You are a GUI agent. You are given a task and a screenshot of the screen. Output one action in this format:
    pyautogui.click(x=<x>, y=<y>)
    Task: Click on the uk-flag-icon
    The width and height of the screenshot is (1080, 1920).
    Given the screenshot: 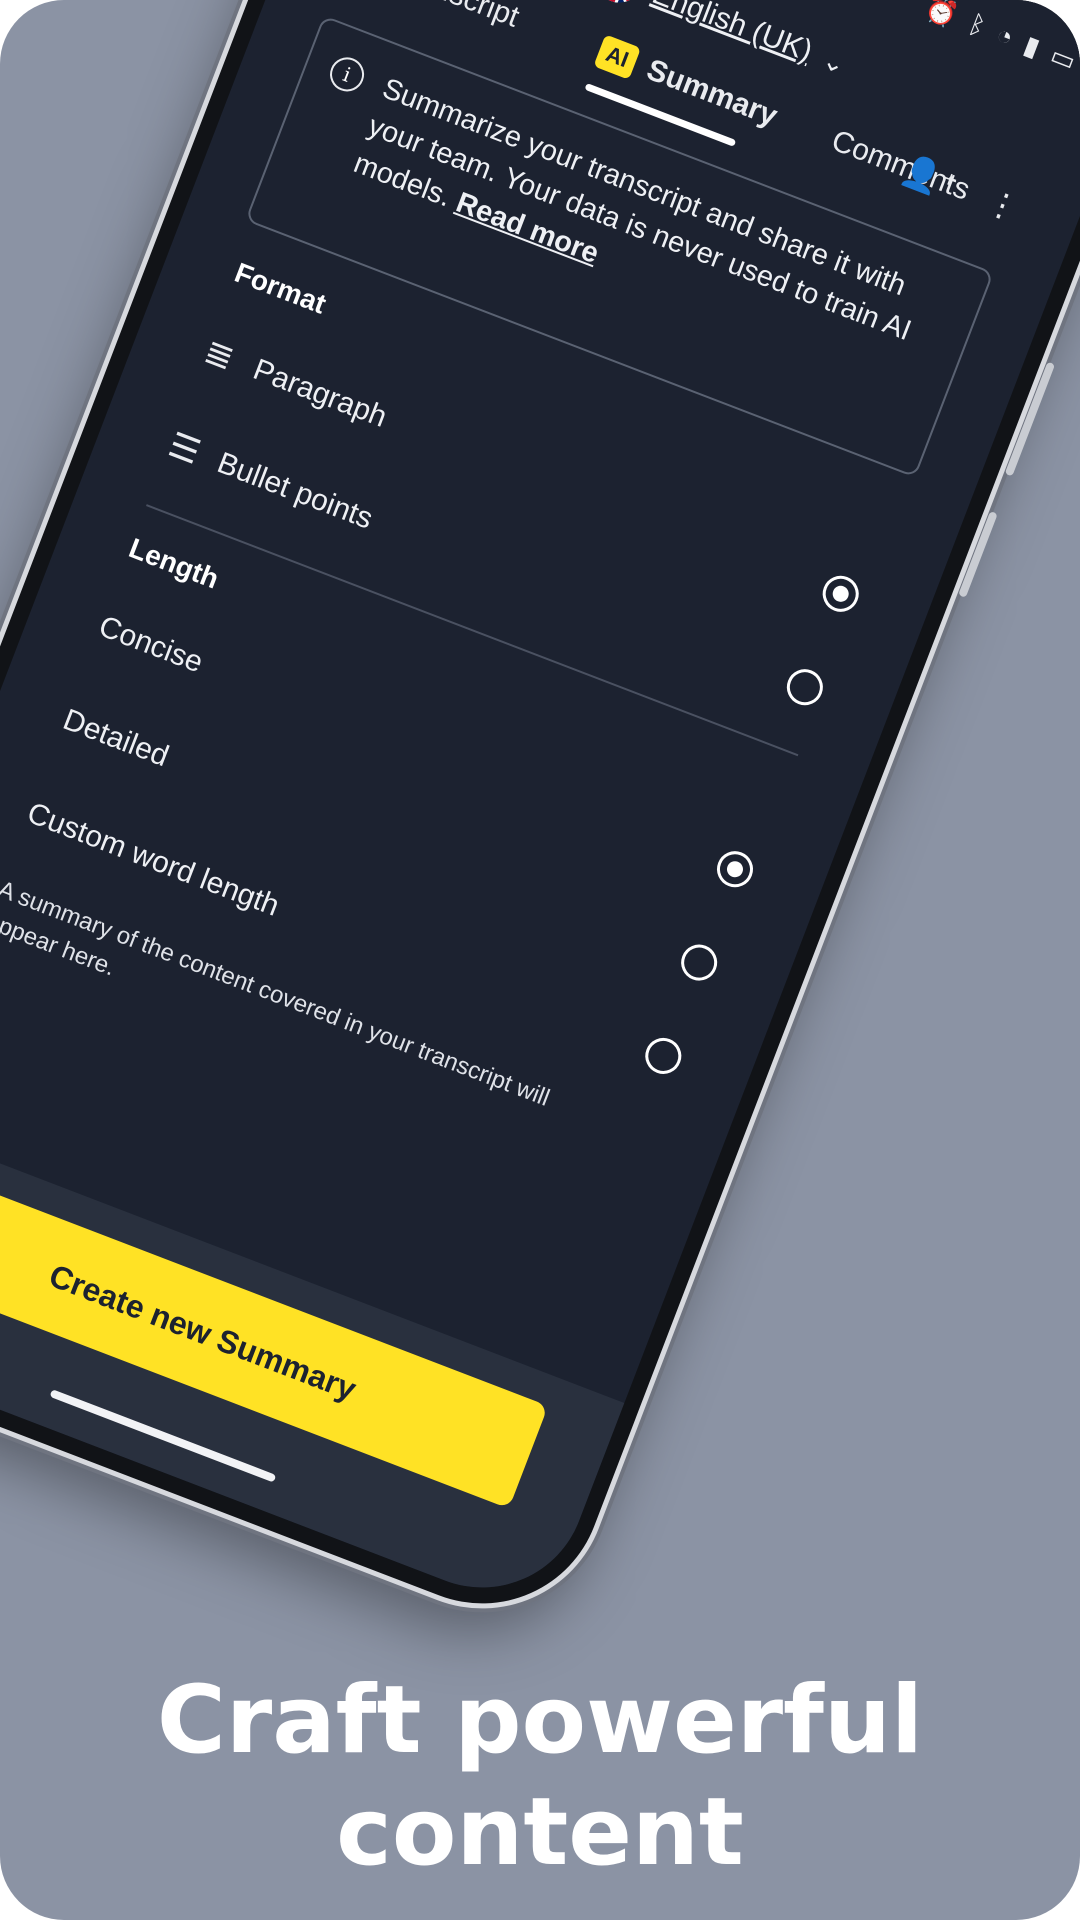 What is the action you would take?
    pyautogui.click(x=619, y=5)
    